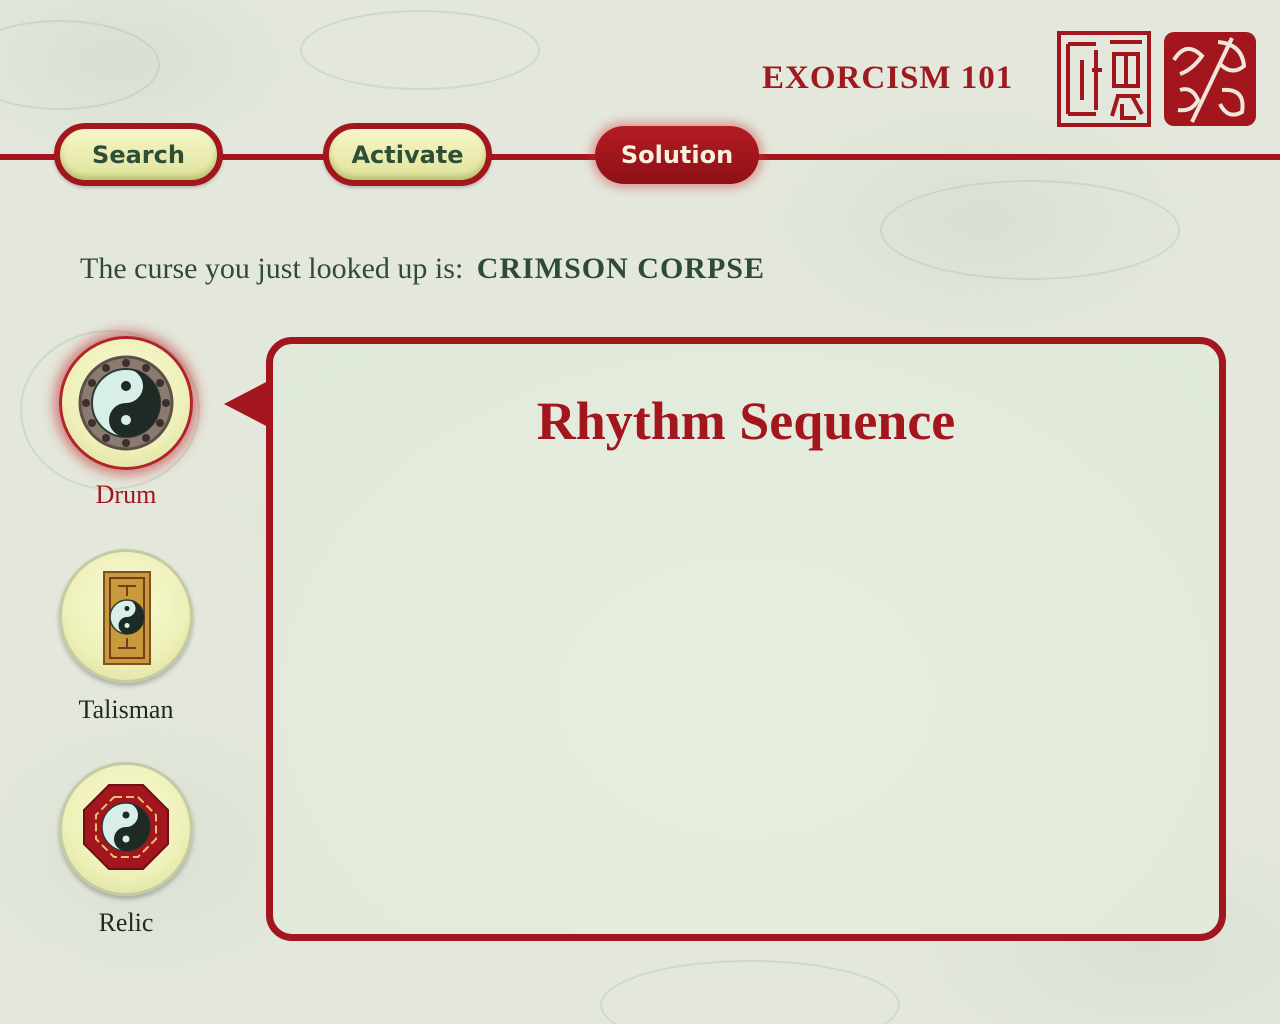 Image resolution: width=1280 pixels, height=1024 pixels. I want to click on tool-relic: Relic, so click(126, 850).